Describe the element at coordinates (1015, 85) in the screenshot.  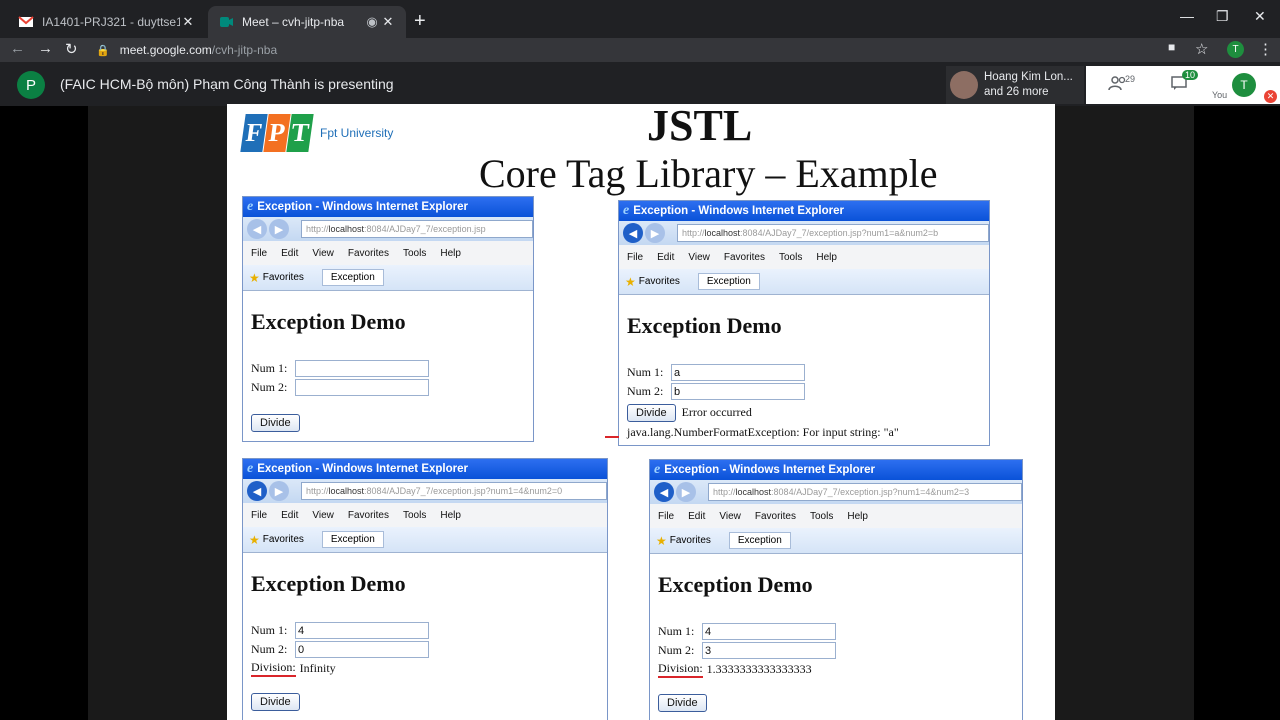
I see `participant-tile: Hoang Kim Lon... and 26 more` at that location.